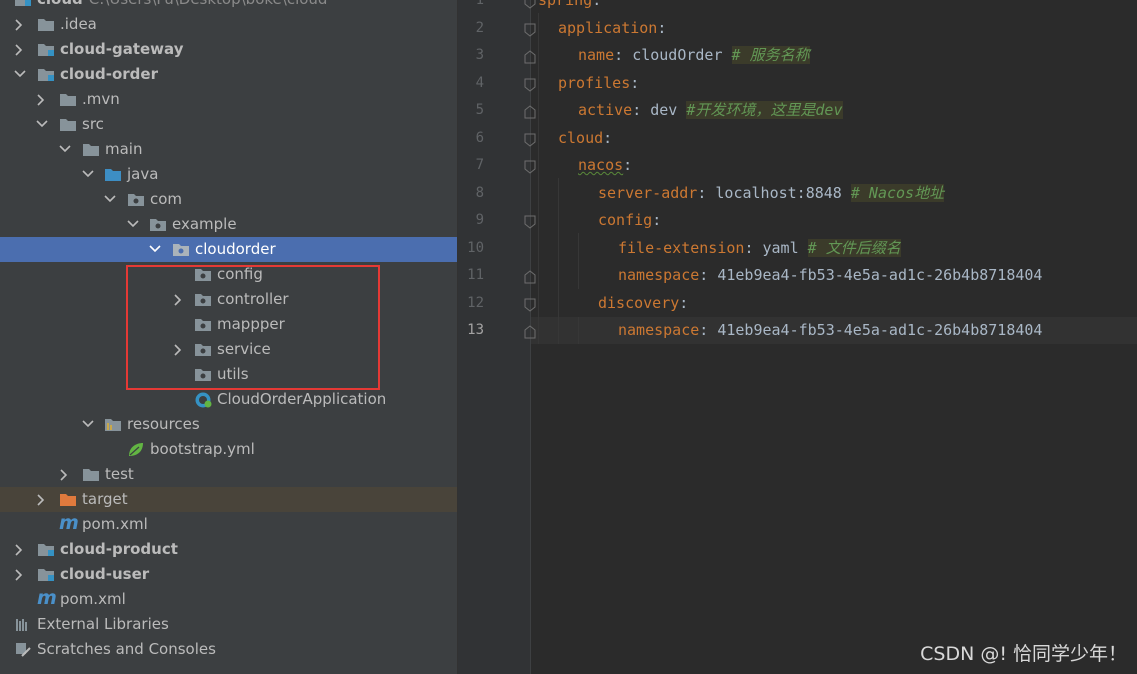 This screenshot has width=1137, height=674. Describe the element at coordinates (228, 199) in the screenshot. I see `tree-item-com: com` at that location.